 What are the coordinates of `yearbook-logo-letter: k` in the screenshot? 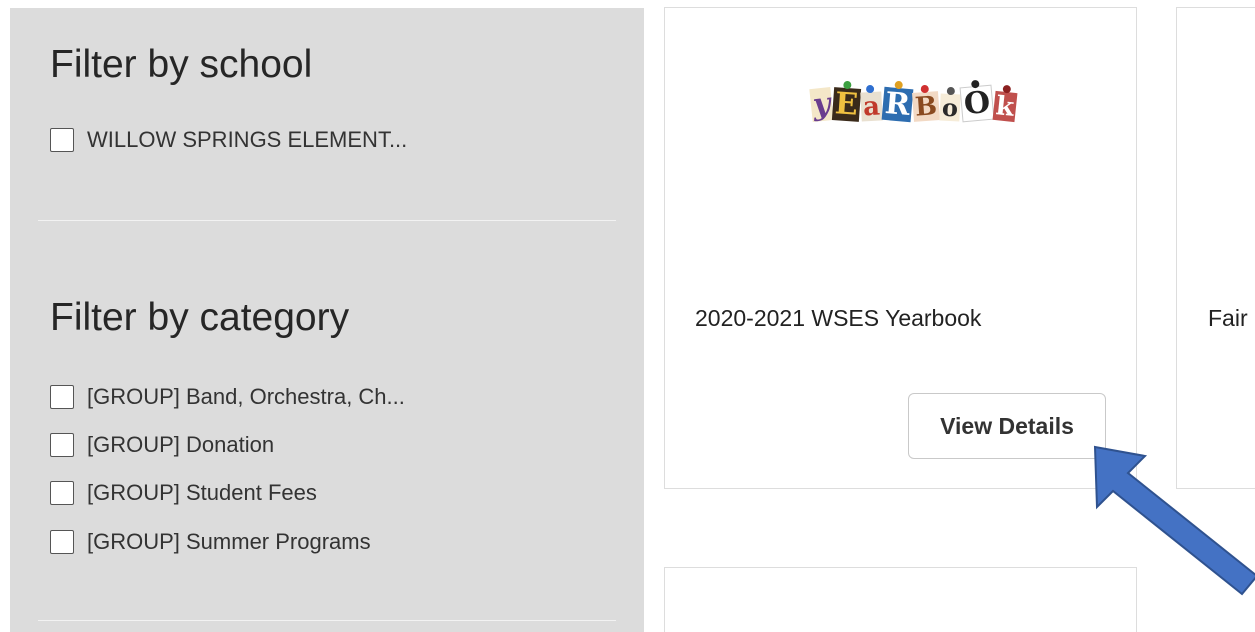 It's located at (1005, 103).